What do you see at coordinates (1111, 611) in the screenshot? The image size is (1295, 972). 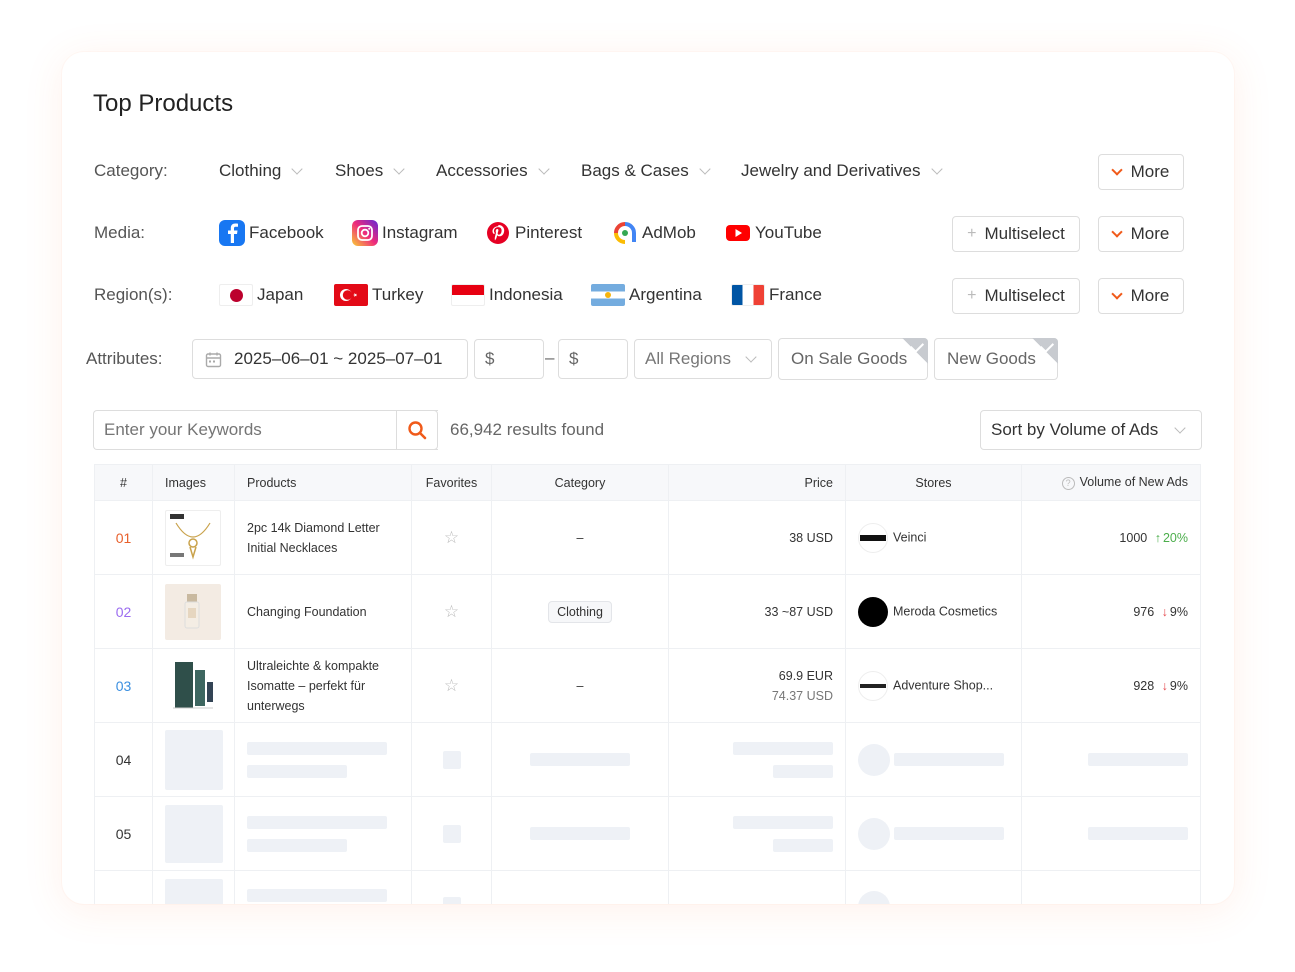 I see `volume-cell: 976 ↓ 9%` at bounding box center [1111, 611].